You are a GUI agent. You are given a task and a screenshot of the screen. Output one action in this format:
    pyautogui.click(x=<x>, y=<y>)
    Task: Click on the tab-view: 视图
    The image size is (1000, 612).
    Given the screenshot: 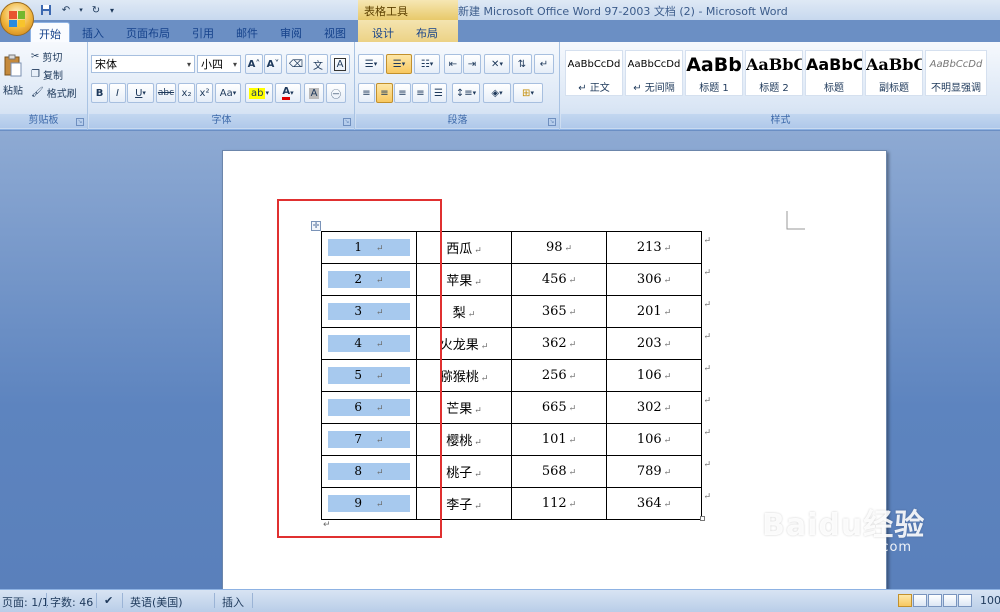 What is the action you would take?
    pyautogui.click(x=335, y=32)
    